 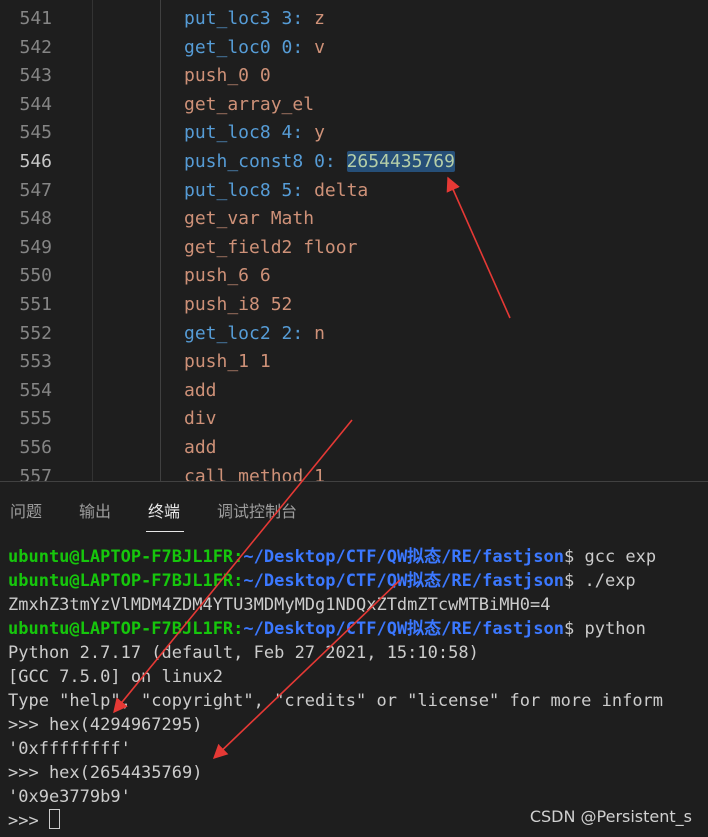 I want to click on code-line: 542 get_loc0 0: v, so click(x=354, y=48).